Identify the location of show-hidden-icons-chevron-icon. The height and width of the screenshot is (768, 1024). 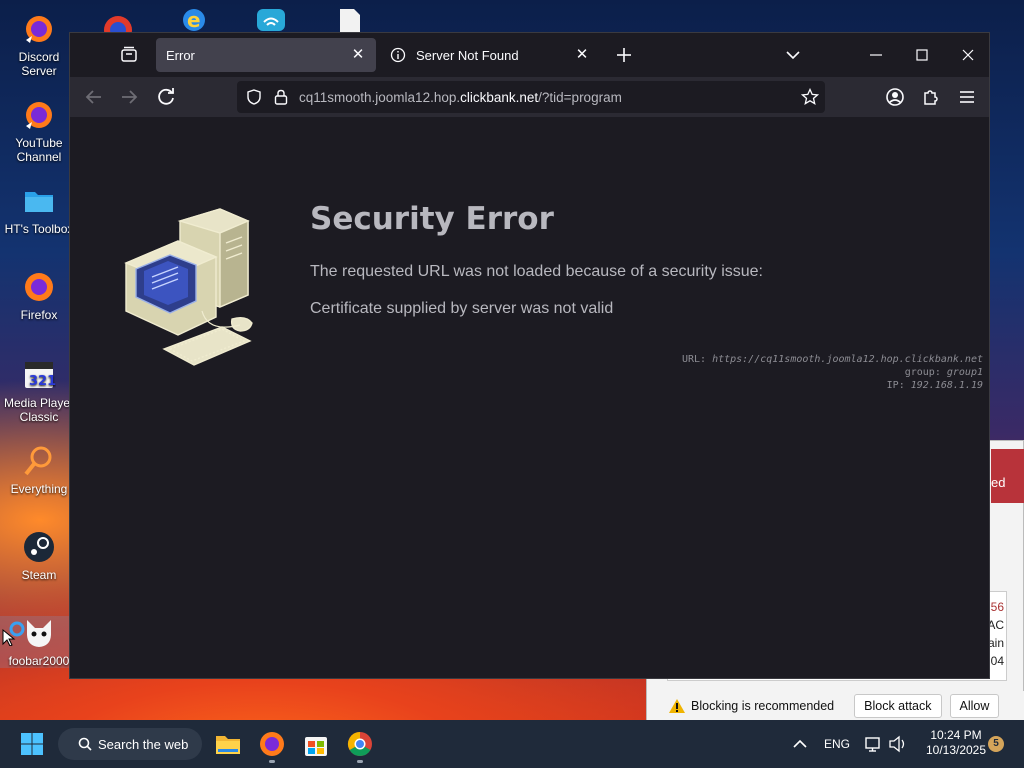
(800, 744).